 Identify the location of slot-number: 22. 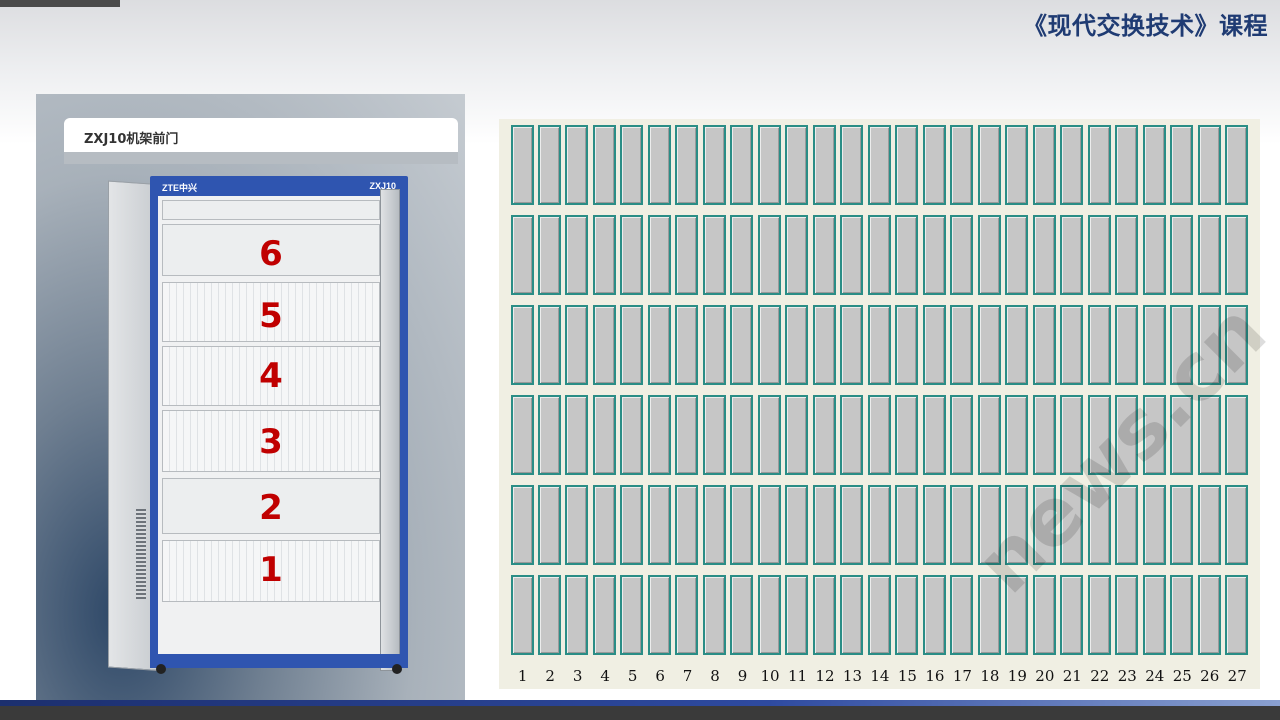
(1100, 676).